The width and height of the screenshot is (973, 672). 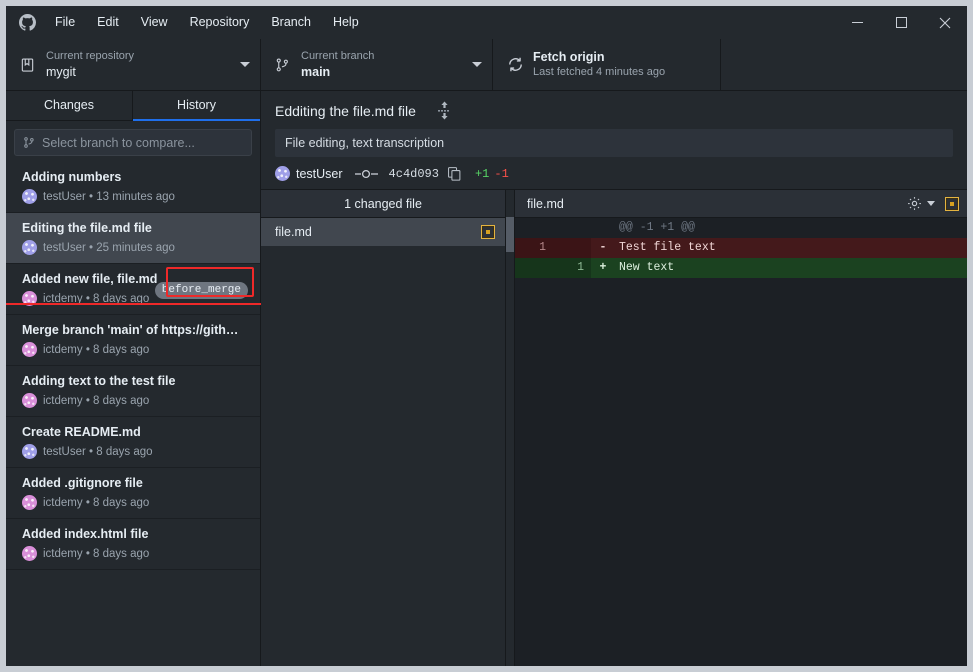 What do you see at coordinates (931, 203) in the screenshot?
I see `chevron-down-icon` at bounding box center [931, 203].